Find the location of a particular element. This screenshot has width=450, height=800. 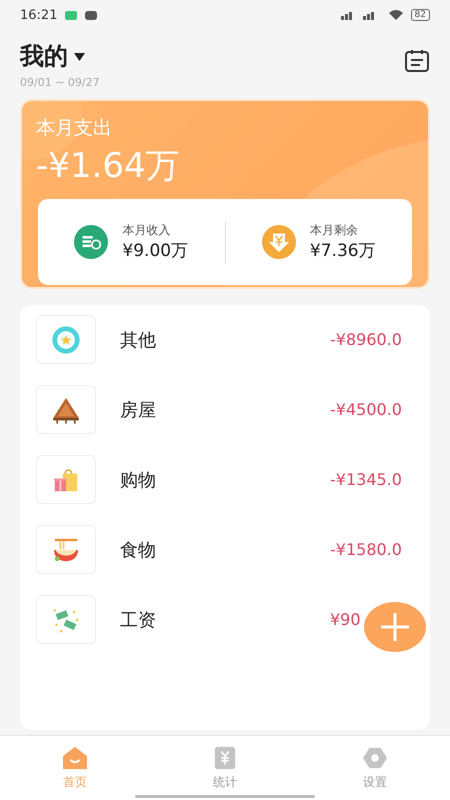

category-name: 工资 is located at coordinates (138, 620).